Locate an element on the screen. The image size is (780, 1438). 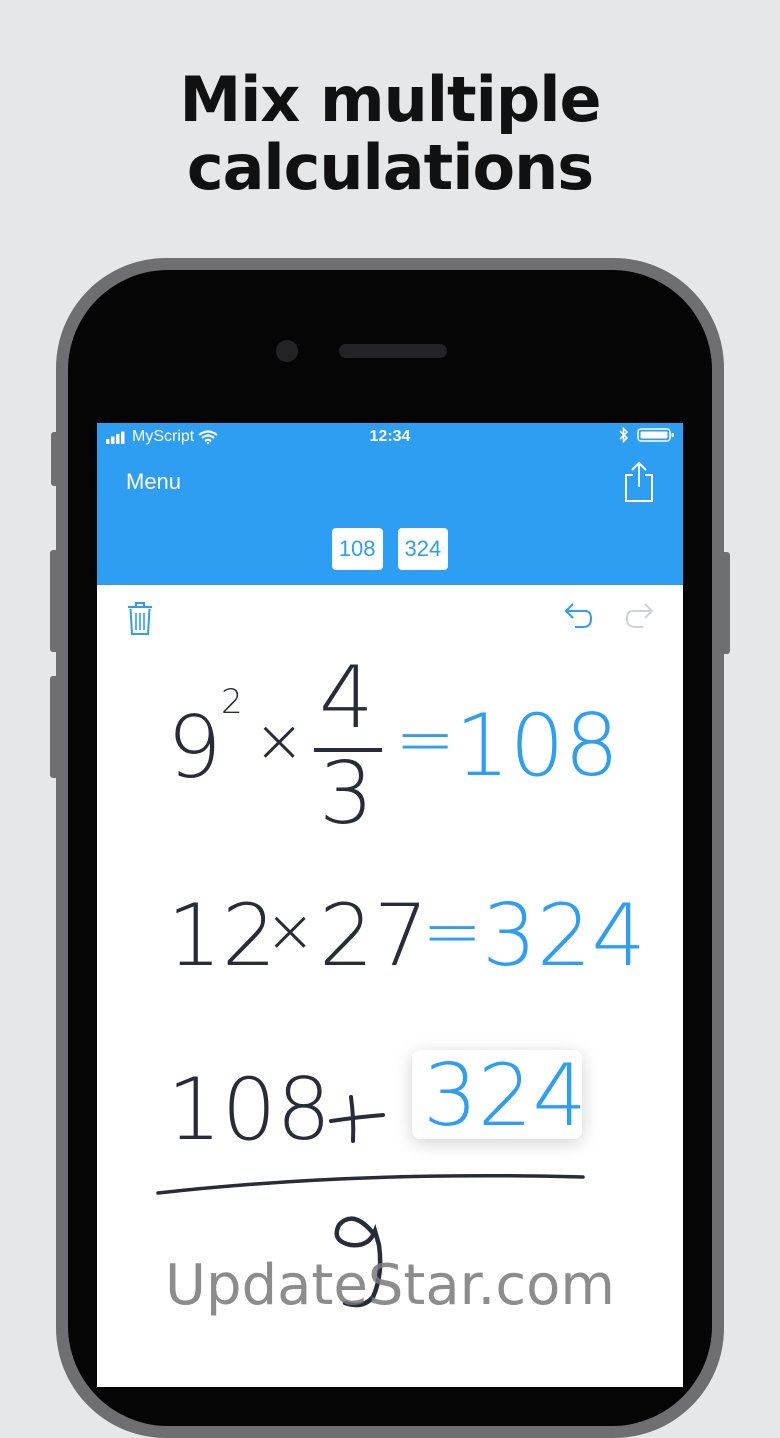
front-camera is located at coordinates (287, 351).